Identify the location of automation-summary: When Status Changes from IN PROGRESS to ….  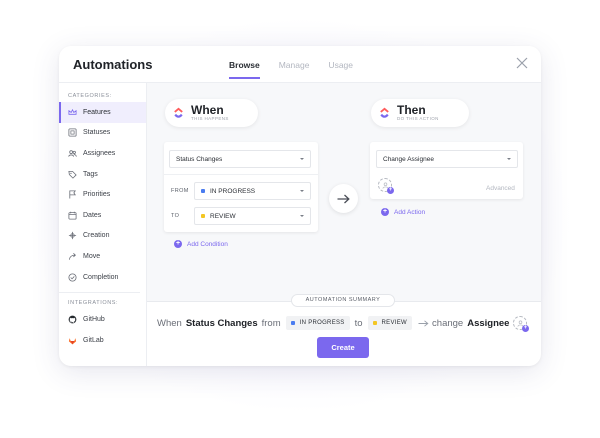
(335, 323).